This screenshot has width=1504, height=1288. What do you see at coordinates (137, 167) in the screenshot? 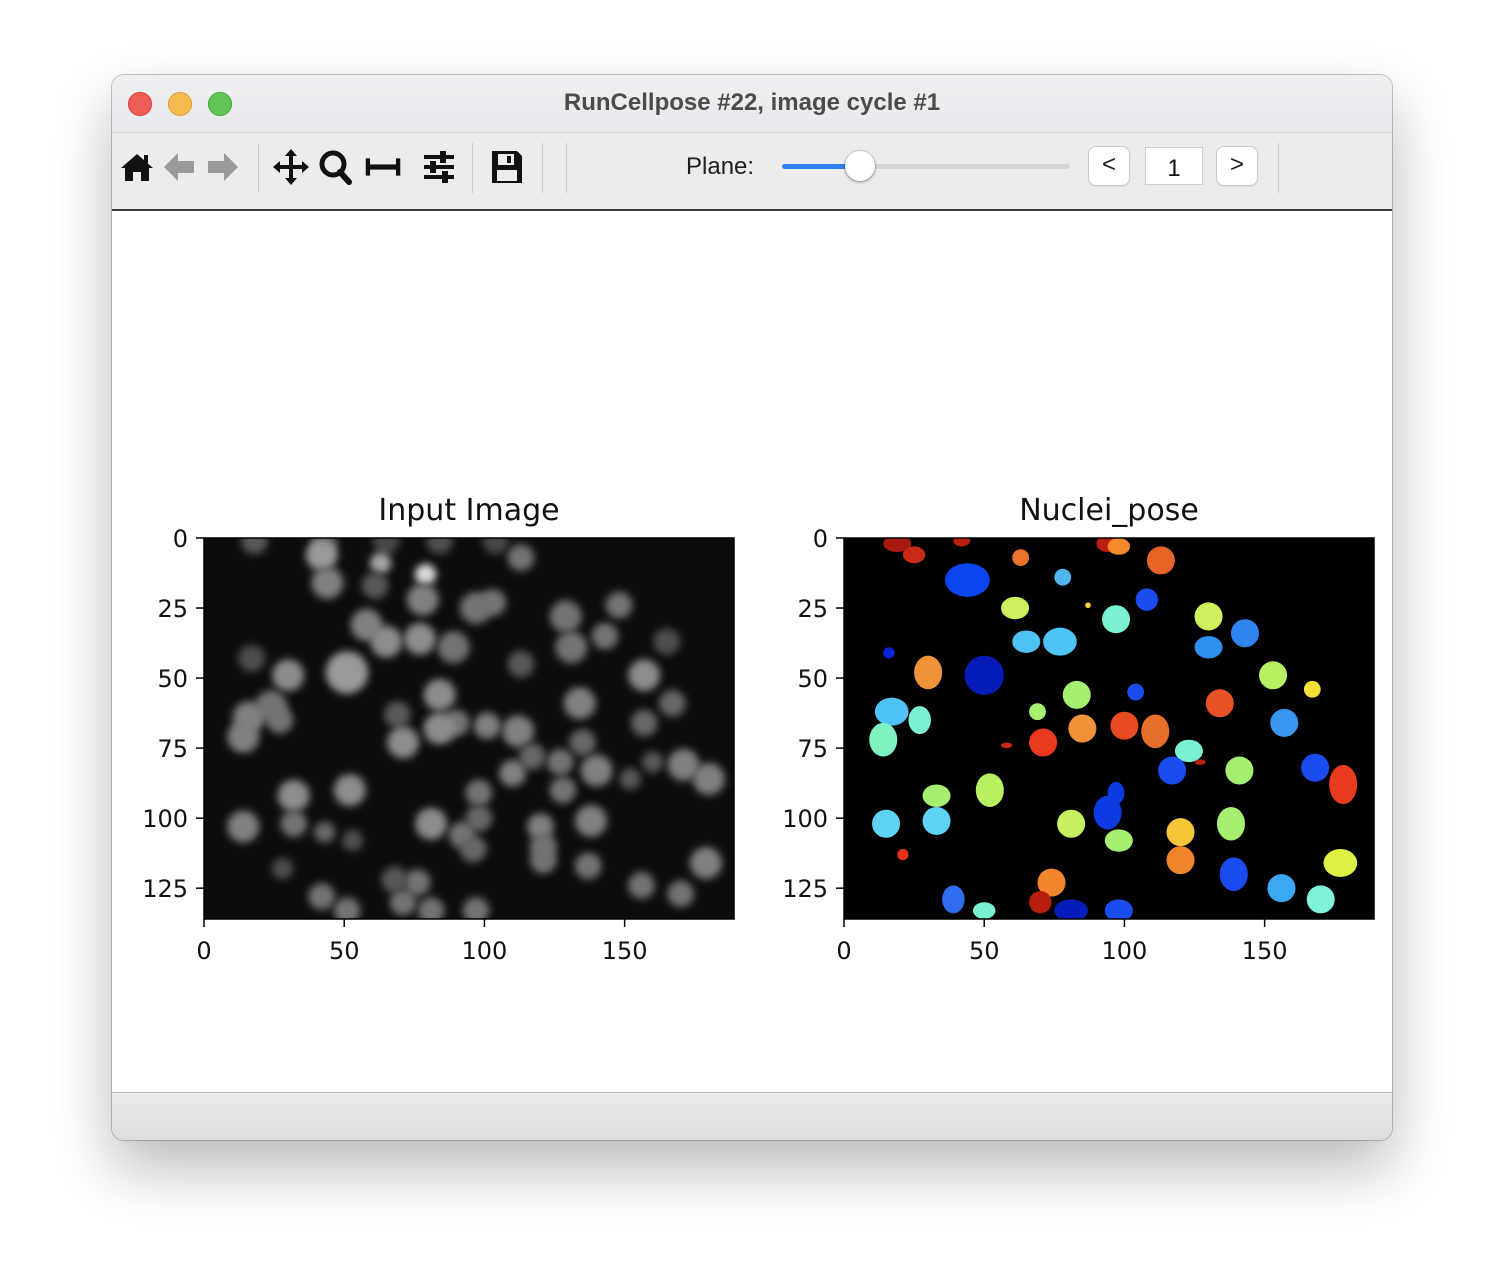
I see `home-icon` at bounding box center [137, 167].